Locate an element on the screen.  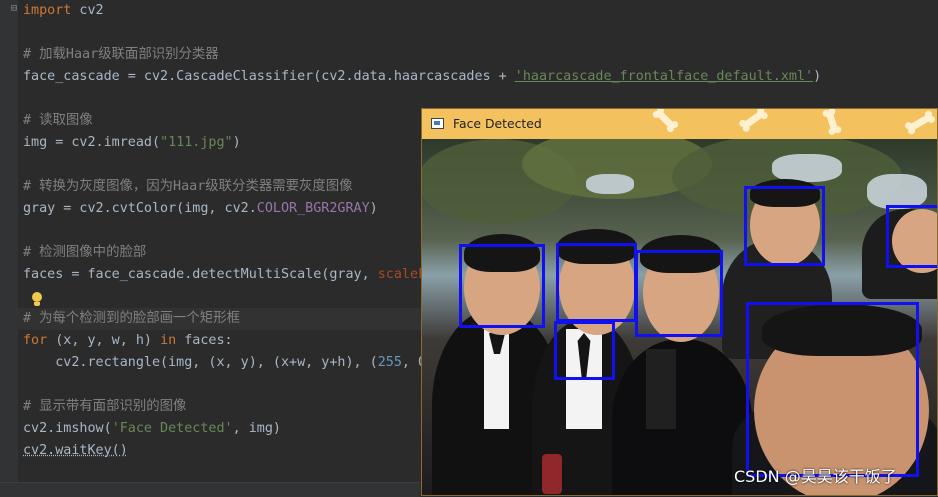
code-line: cv2.imshow('Face Detected', img) is located at coordinates (152, 429).